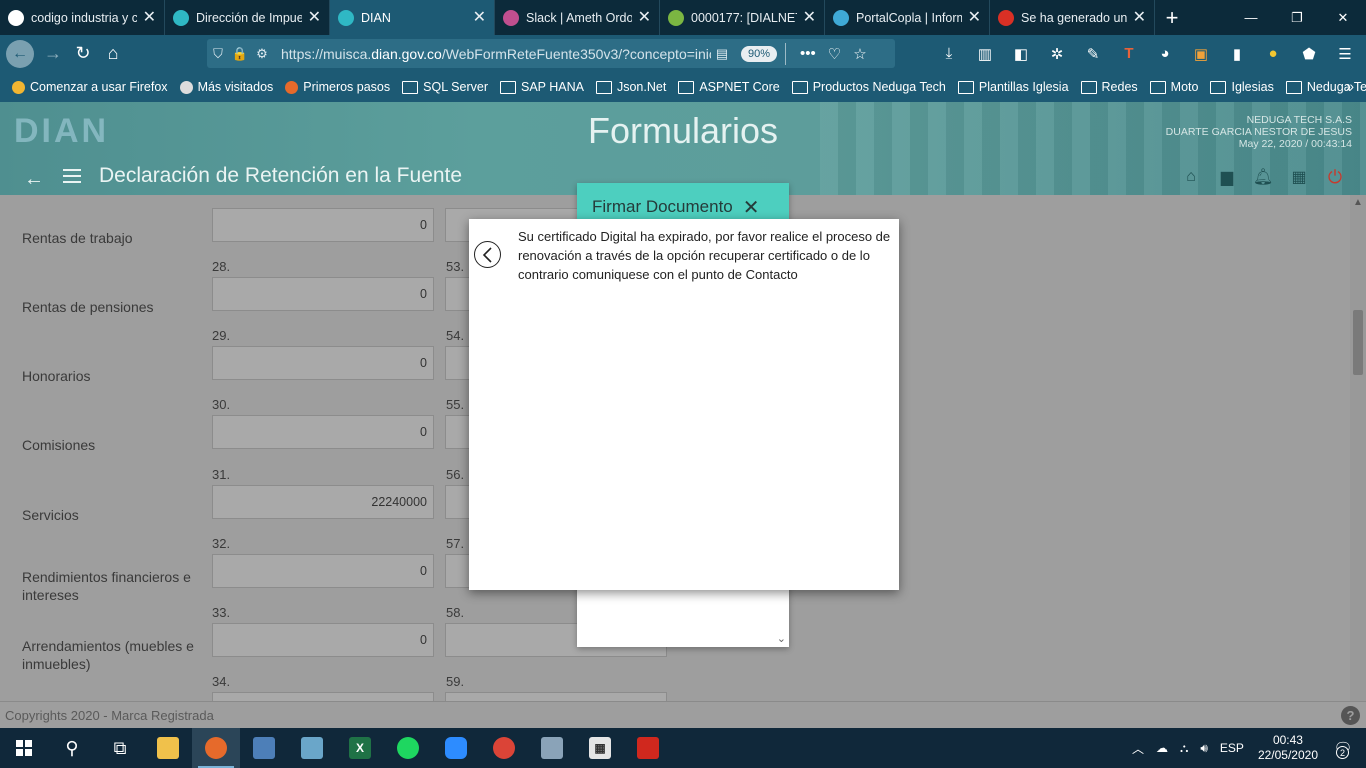  I want to click on extension-orange-icon: ▣, so click(1201, 53).